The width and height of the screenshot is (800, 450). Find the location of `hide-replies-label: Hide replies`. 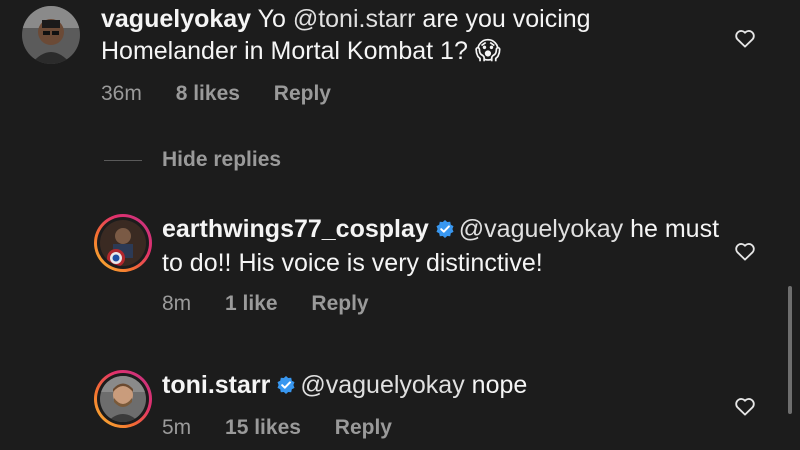

hide-replies-label: Hide replies is located at coordinates (222, 159).